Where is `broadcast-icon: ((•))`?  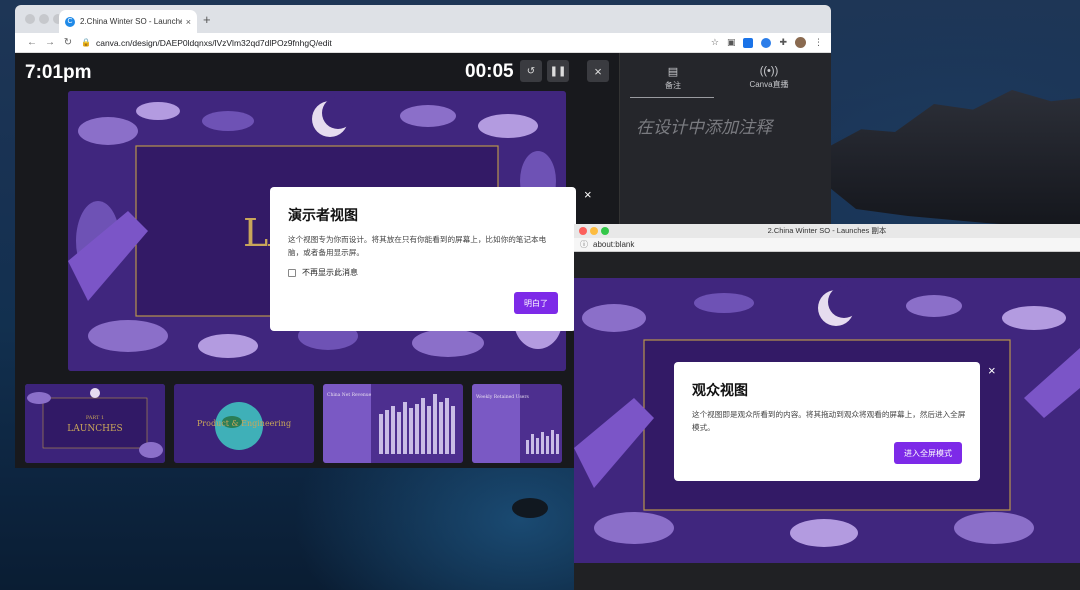 broadcast-icon: ((•)) is located at coordinates (769, 71).